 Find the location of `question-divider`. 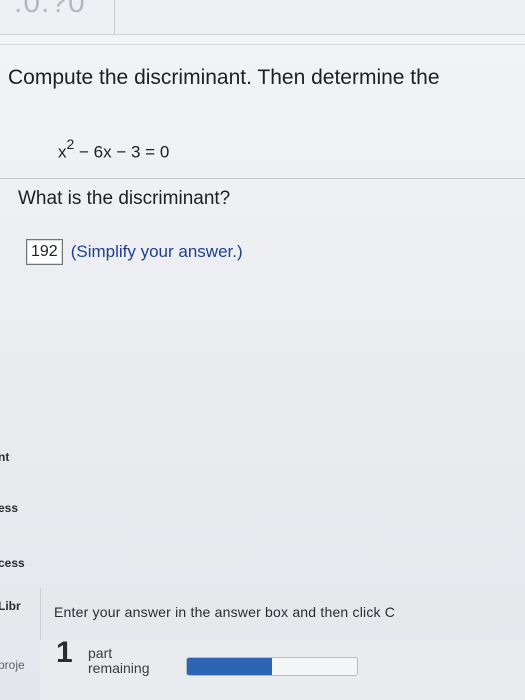

question-divider is located at coordinates (262, 178).